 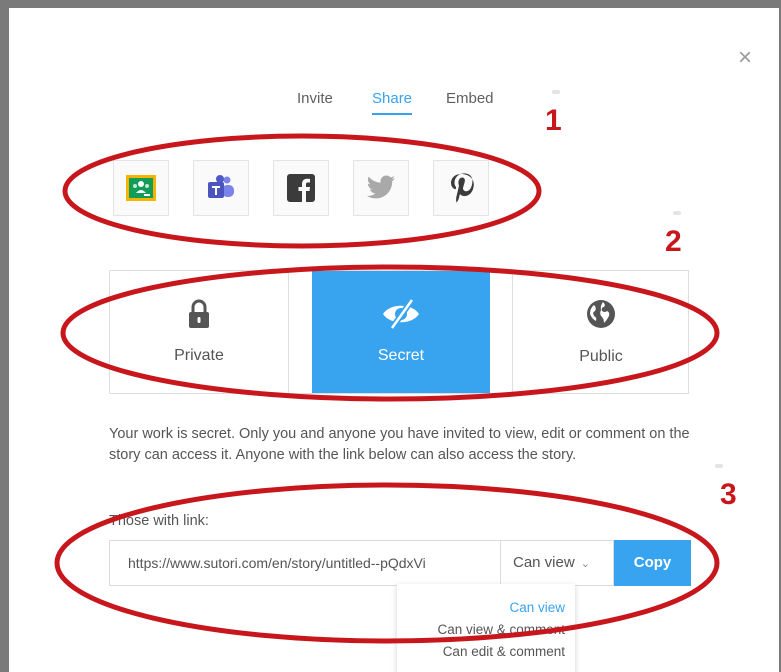 I want to click on annotation-marker-1: 1, so click(x=553, y=120).